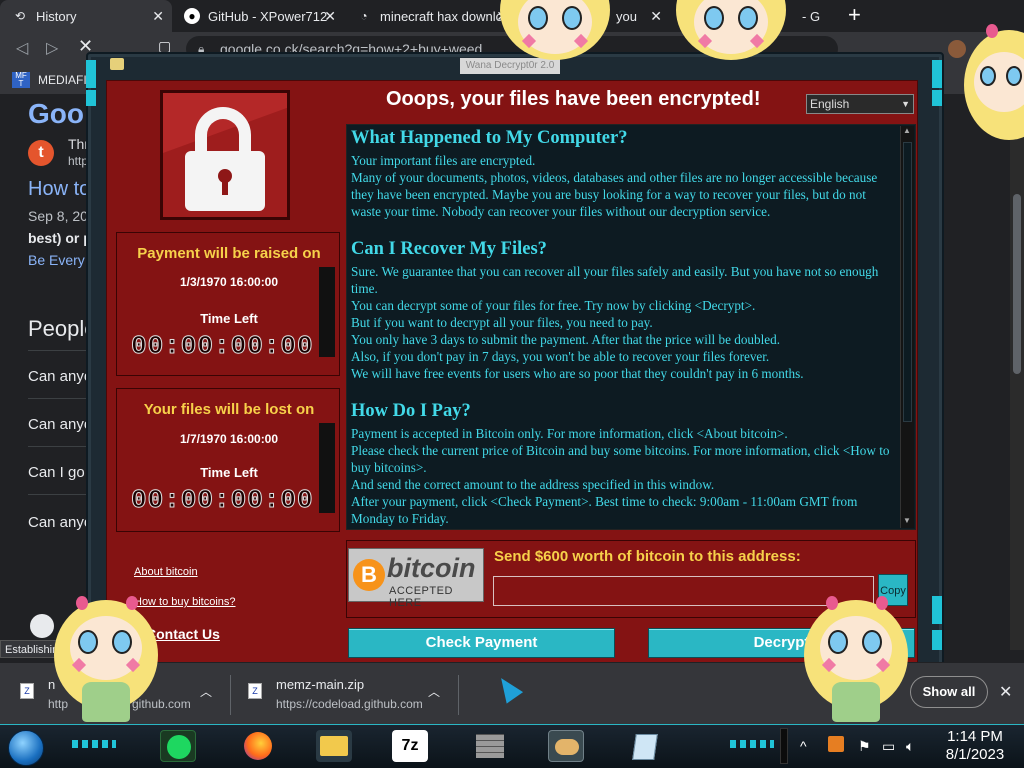 This screenshot has width=1024, height=768. I want to click on tab-history: ⟲ History ✕, so click(86, 16).